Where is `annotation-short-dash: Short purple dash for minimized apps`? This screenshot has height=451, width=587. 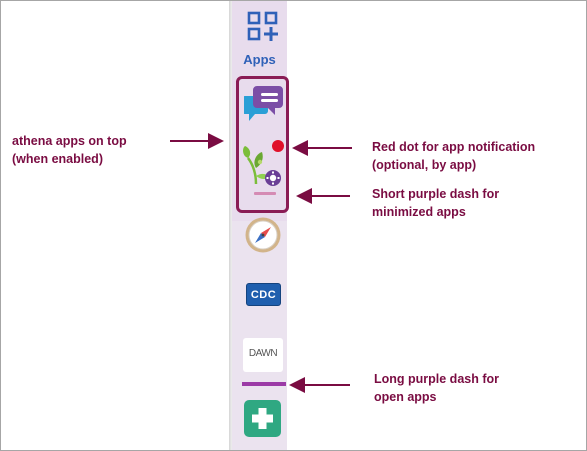 annotation-short-dash: Short purple dash for minimized apps is located at coordinates (435, 203).